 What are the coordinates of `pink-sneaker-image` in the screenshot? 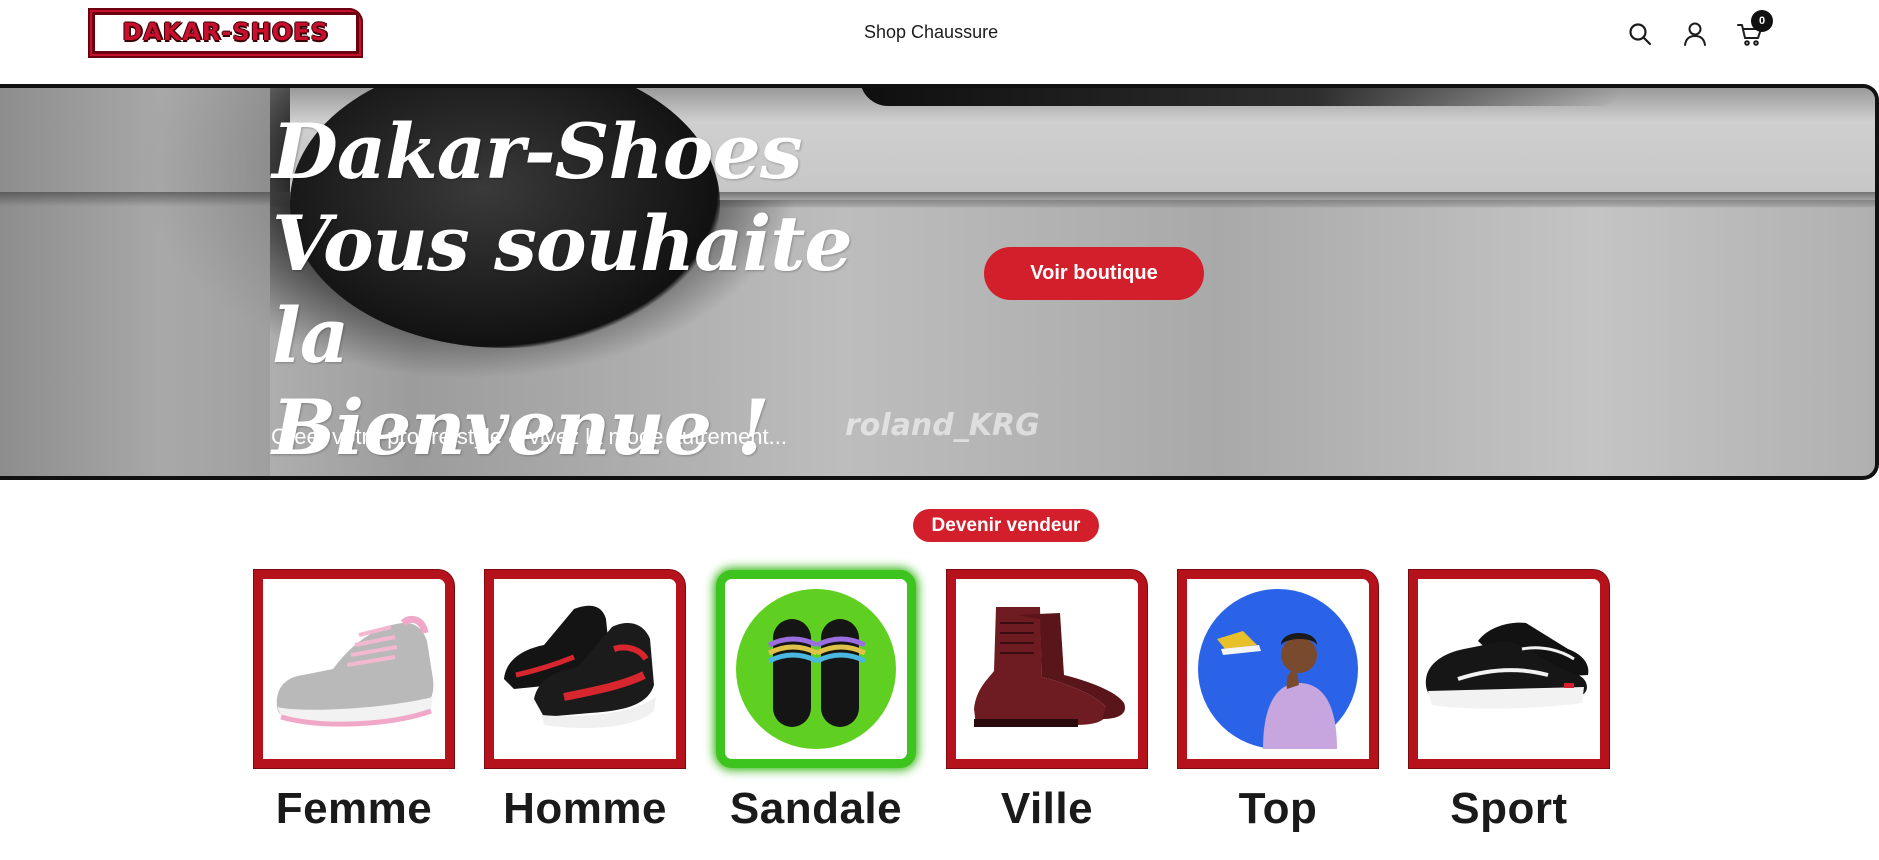 It's located at (354, 669).